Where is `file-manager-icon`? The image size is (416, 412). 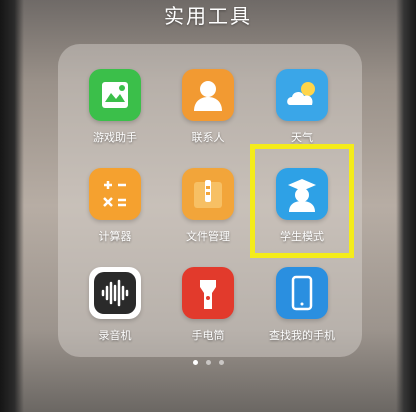 file-manager-icon is located at coordinates (208, 194).